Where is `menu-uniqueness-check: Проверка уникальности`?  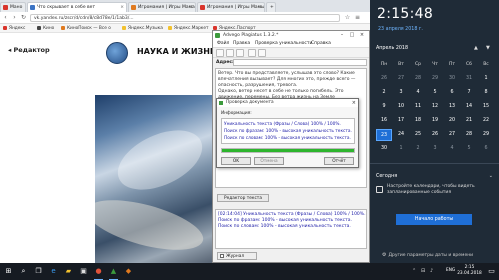
menu-uniqueness-check: Проверка уникальности is located at coordinates (283, 44).